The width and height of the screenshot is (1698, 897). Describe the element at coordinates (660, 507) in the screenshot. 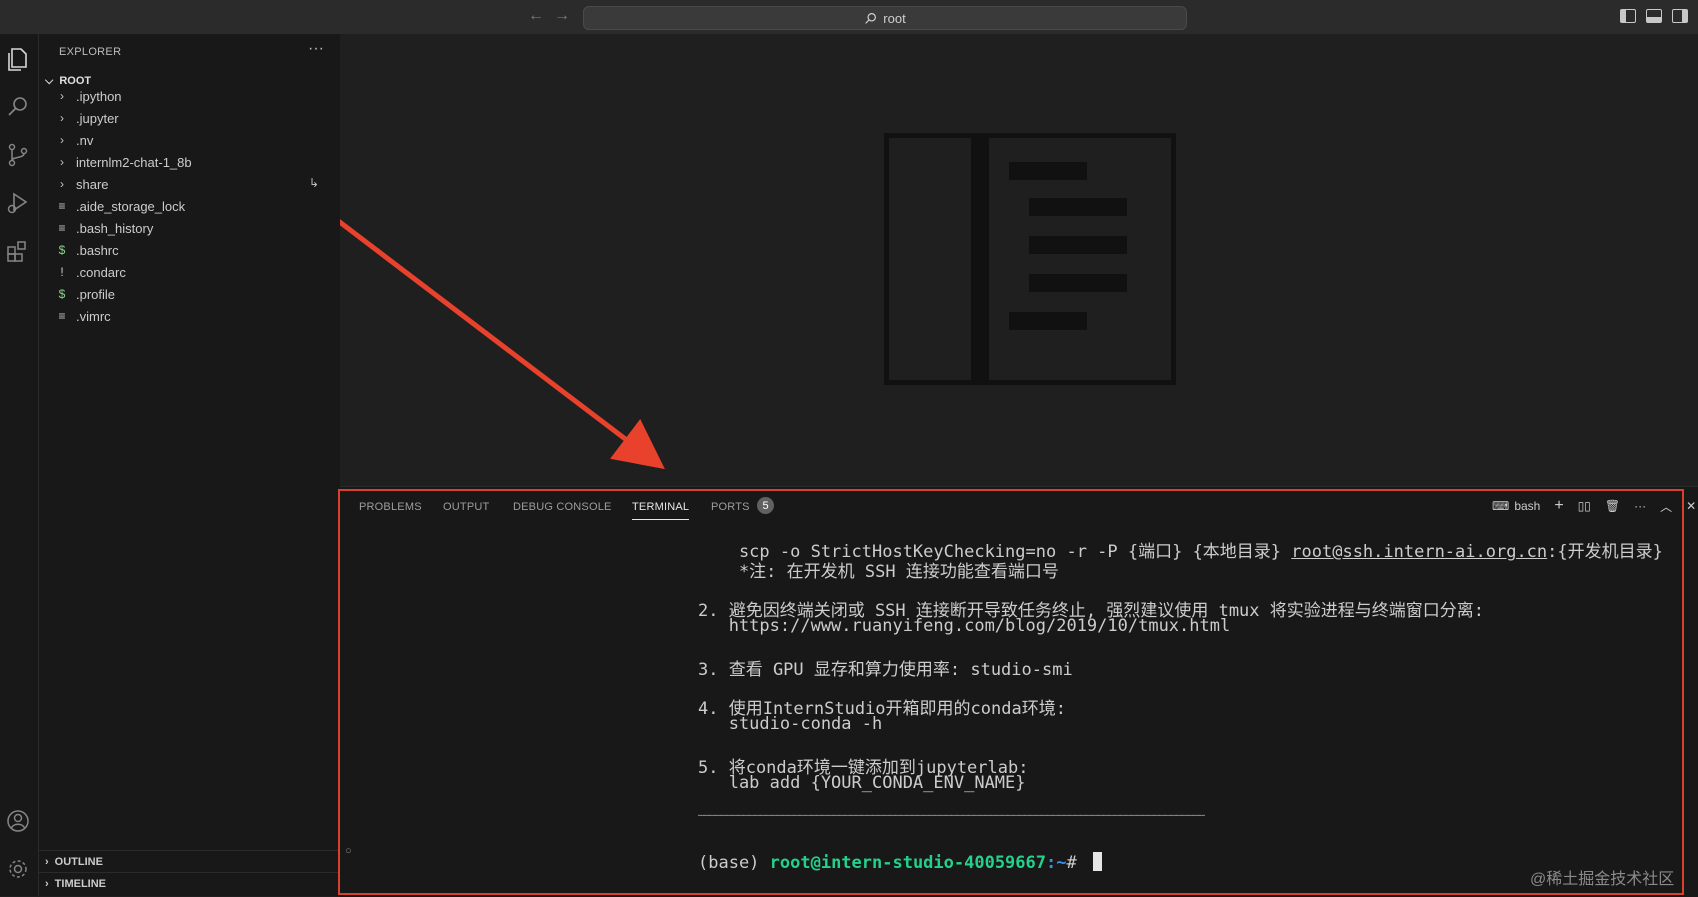

I see `tab-terminal: TERMINAL` at that location.